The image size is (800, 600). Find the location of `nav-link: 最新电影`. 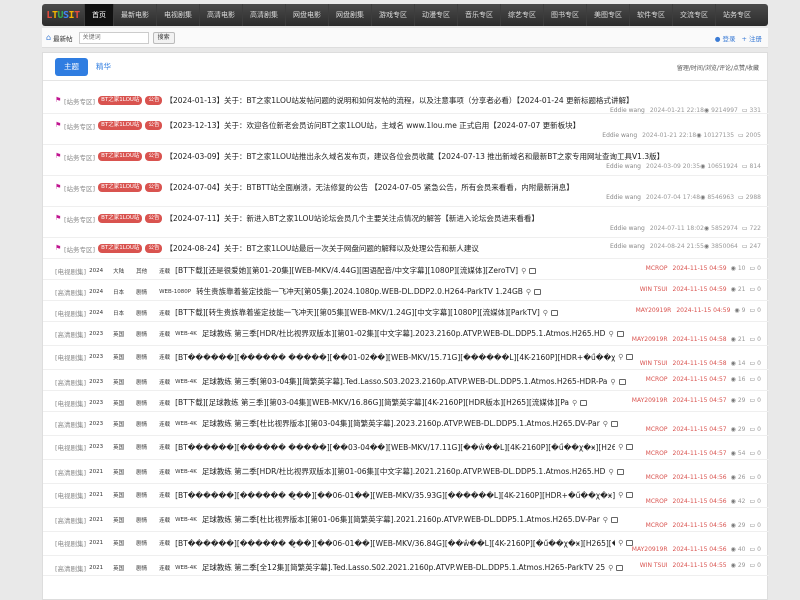

nav-link: 最新电影 is located at coordinates (134, 15).